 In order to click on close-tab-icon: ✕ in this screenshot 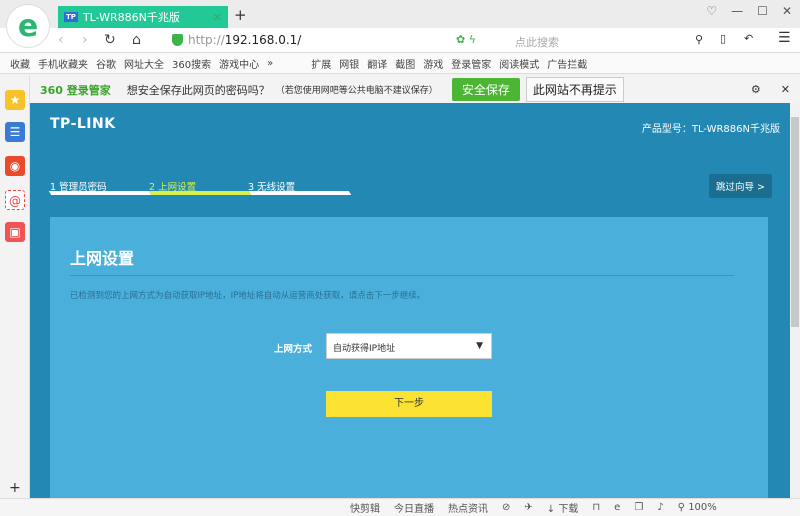, I will do `click(217, 17)`.